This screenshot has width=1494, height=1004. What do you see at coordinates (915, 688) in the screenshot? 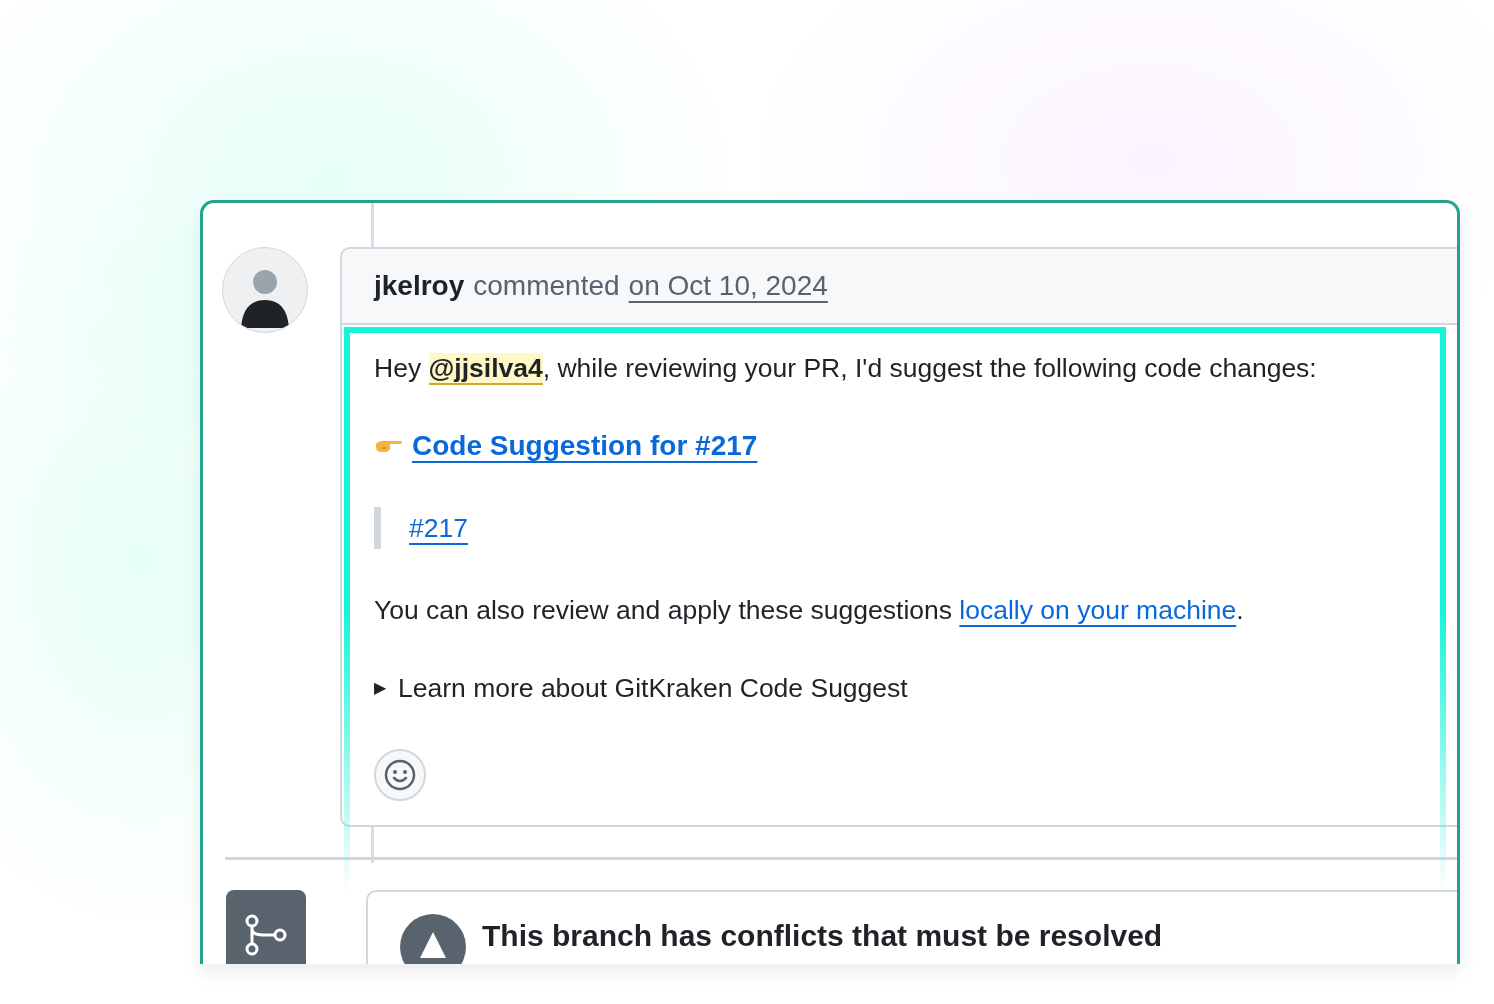
I see `details-summary: ▶ Learn more about GitKraken Code Suggest` at bounding box center [915, 688].